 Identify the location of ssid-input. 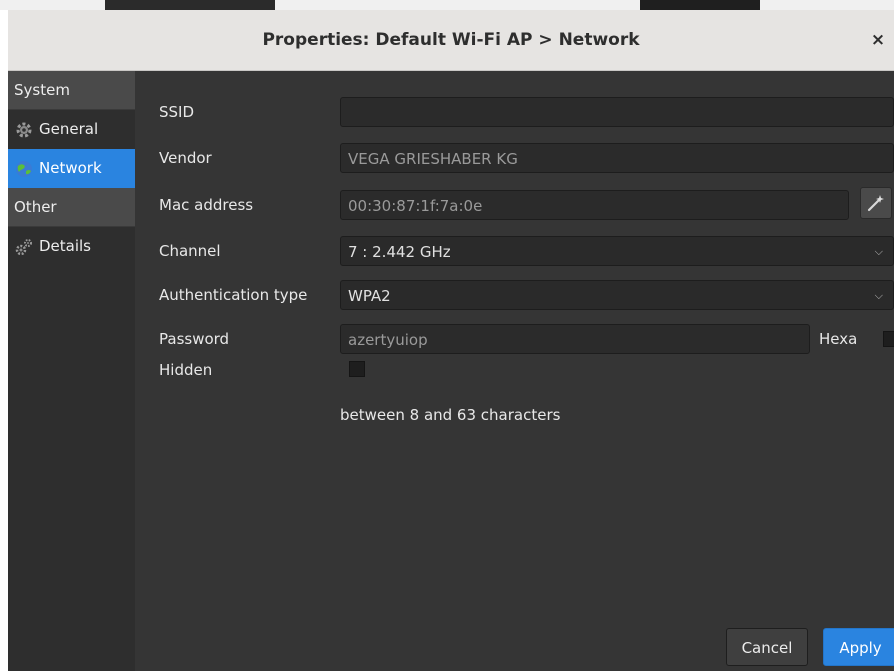
(617, 112).